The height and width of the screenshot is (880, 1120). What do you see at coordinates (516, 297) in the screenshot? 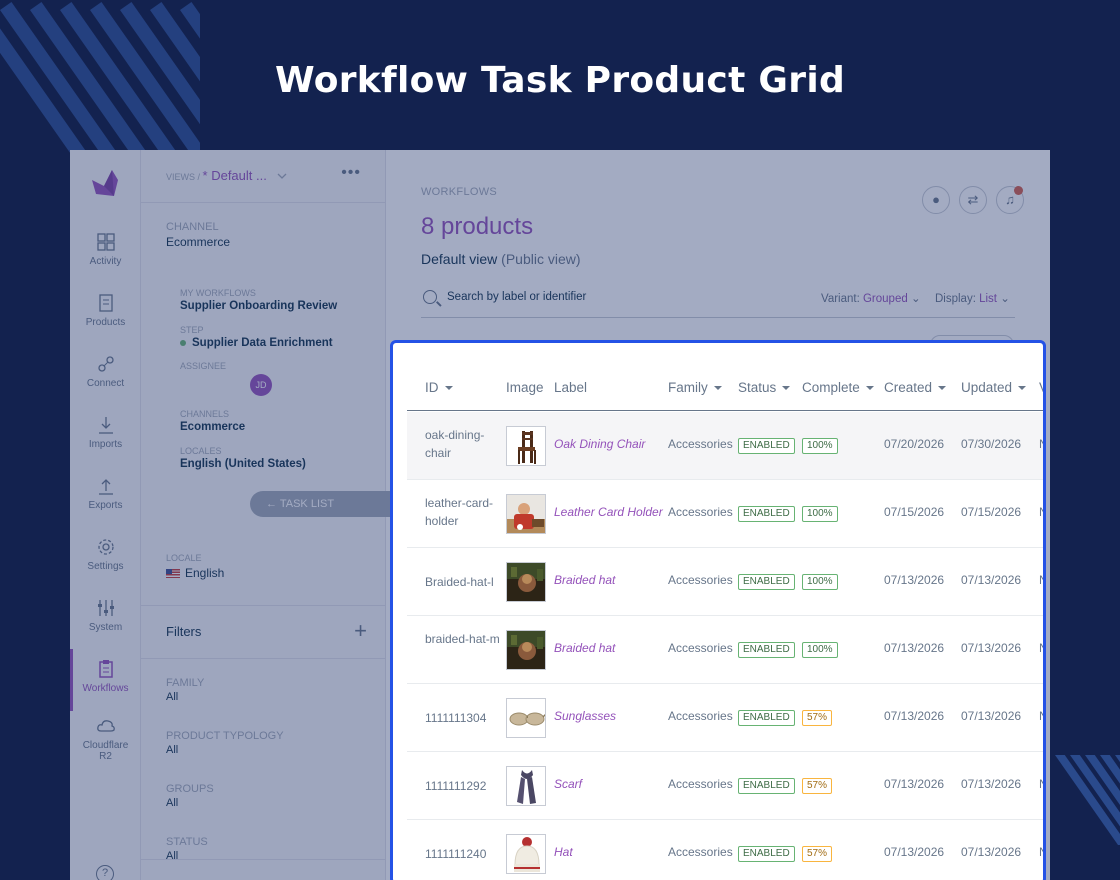
I see `search-input: Search by label or identifier` at bounding box center [516, 297].